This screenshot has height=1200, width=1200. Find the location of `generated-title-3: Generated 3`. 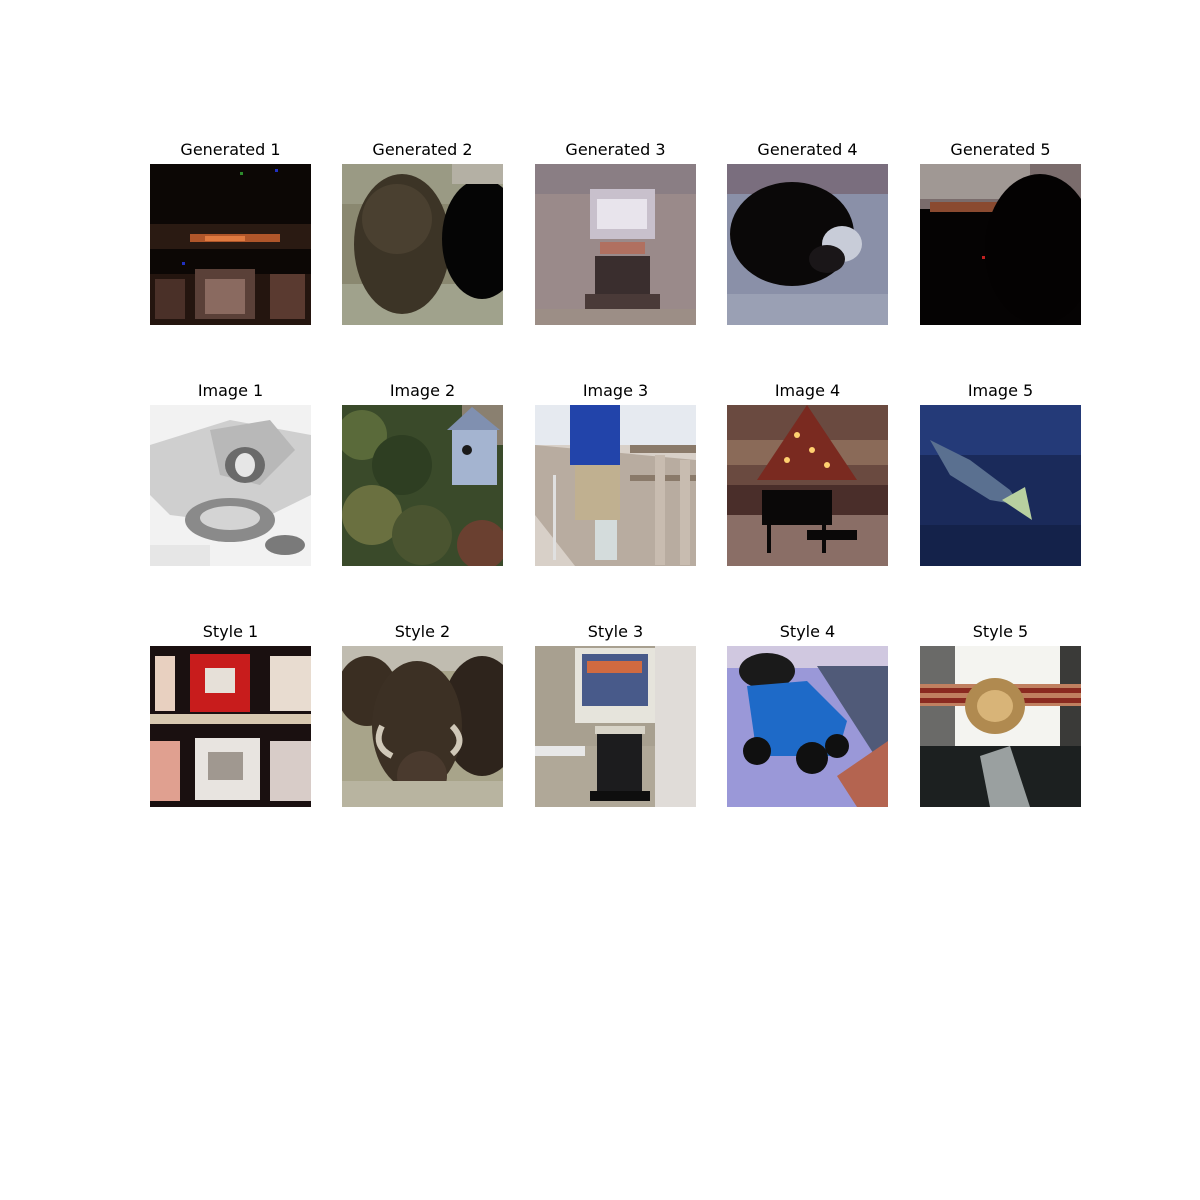

generated-title-3: Generated 3 is located at coordinates (615, 149).